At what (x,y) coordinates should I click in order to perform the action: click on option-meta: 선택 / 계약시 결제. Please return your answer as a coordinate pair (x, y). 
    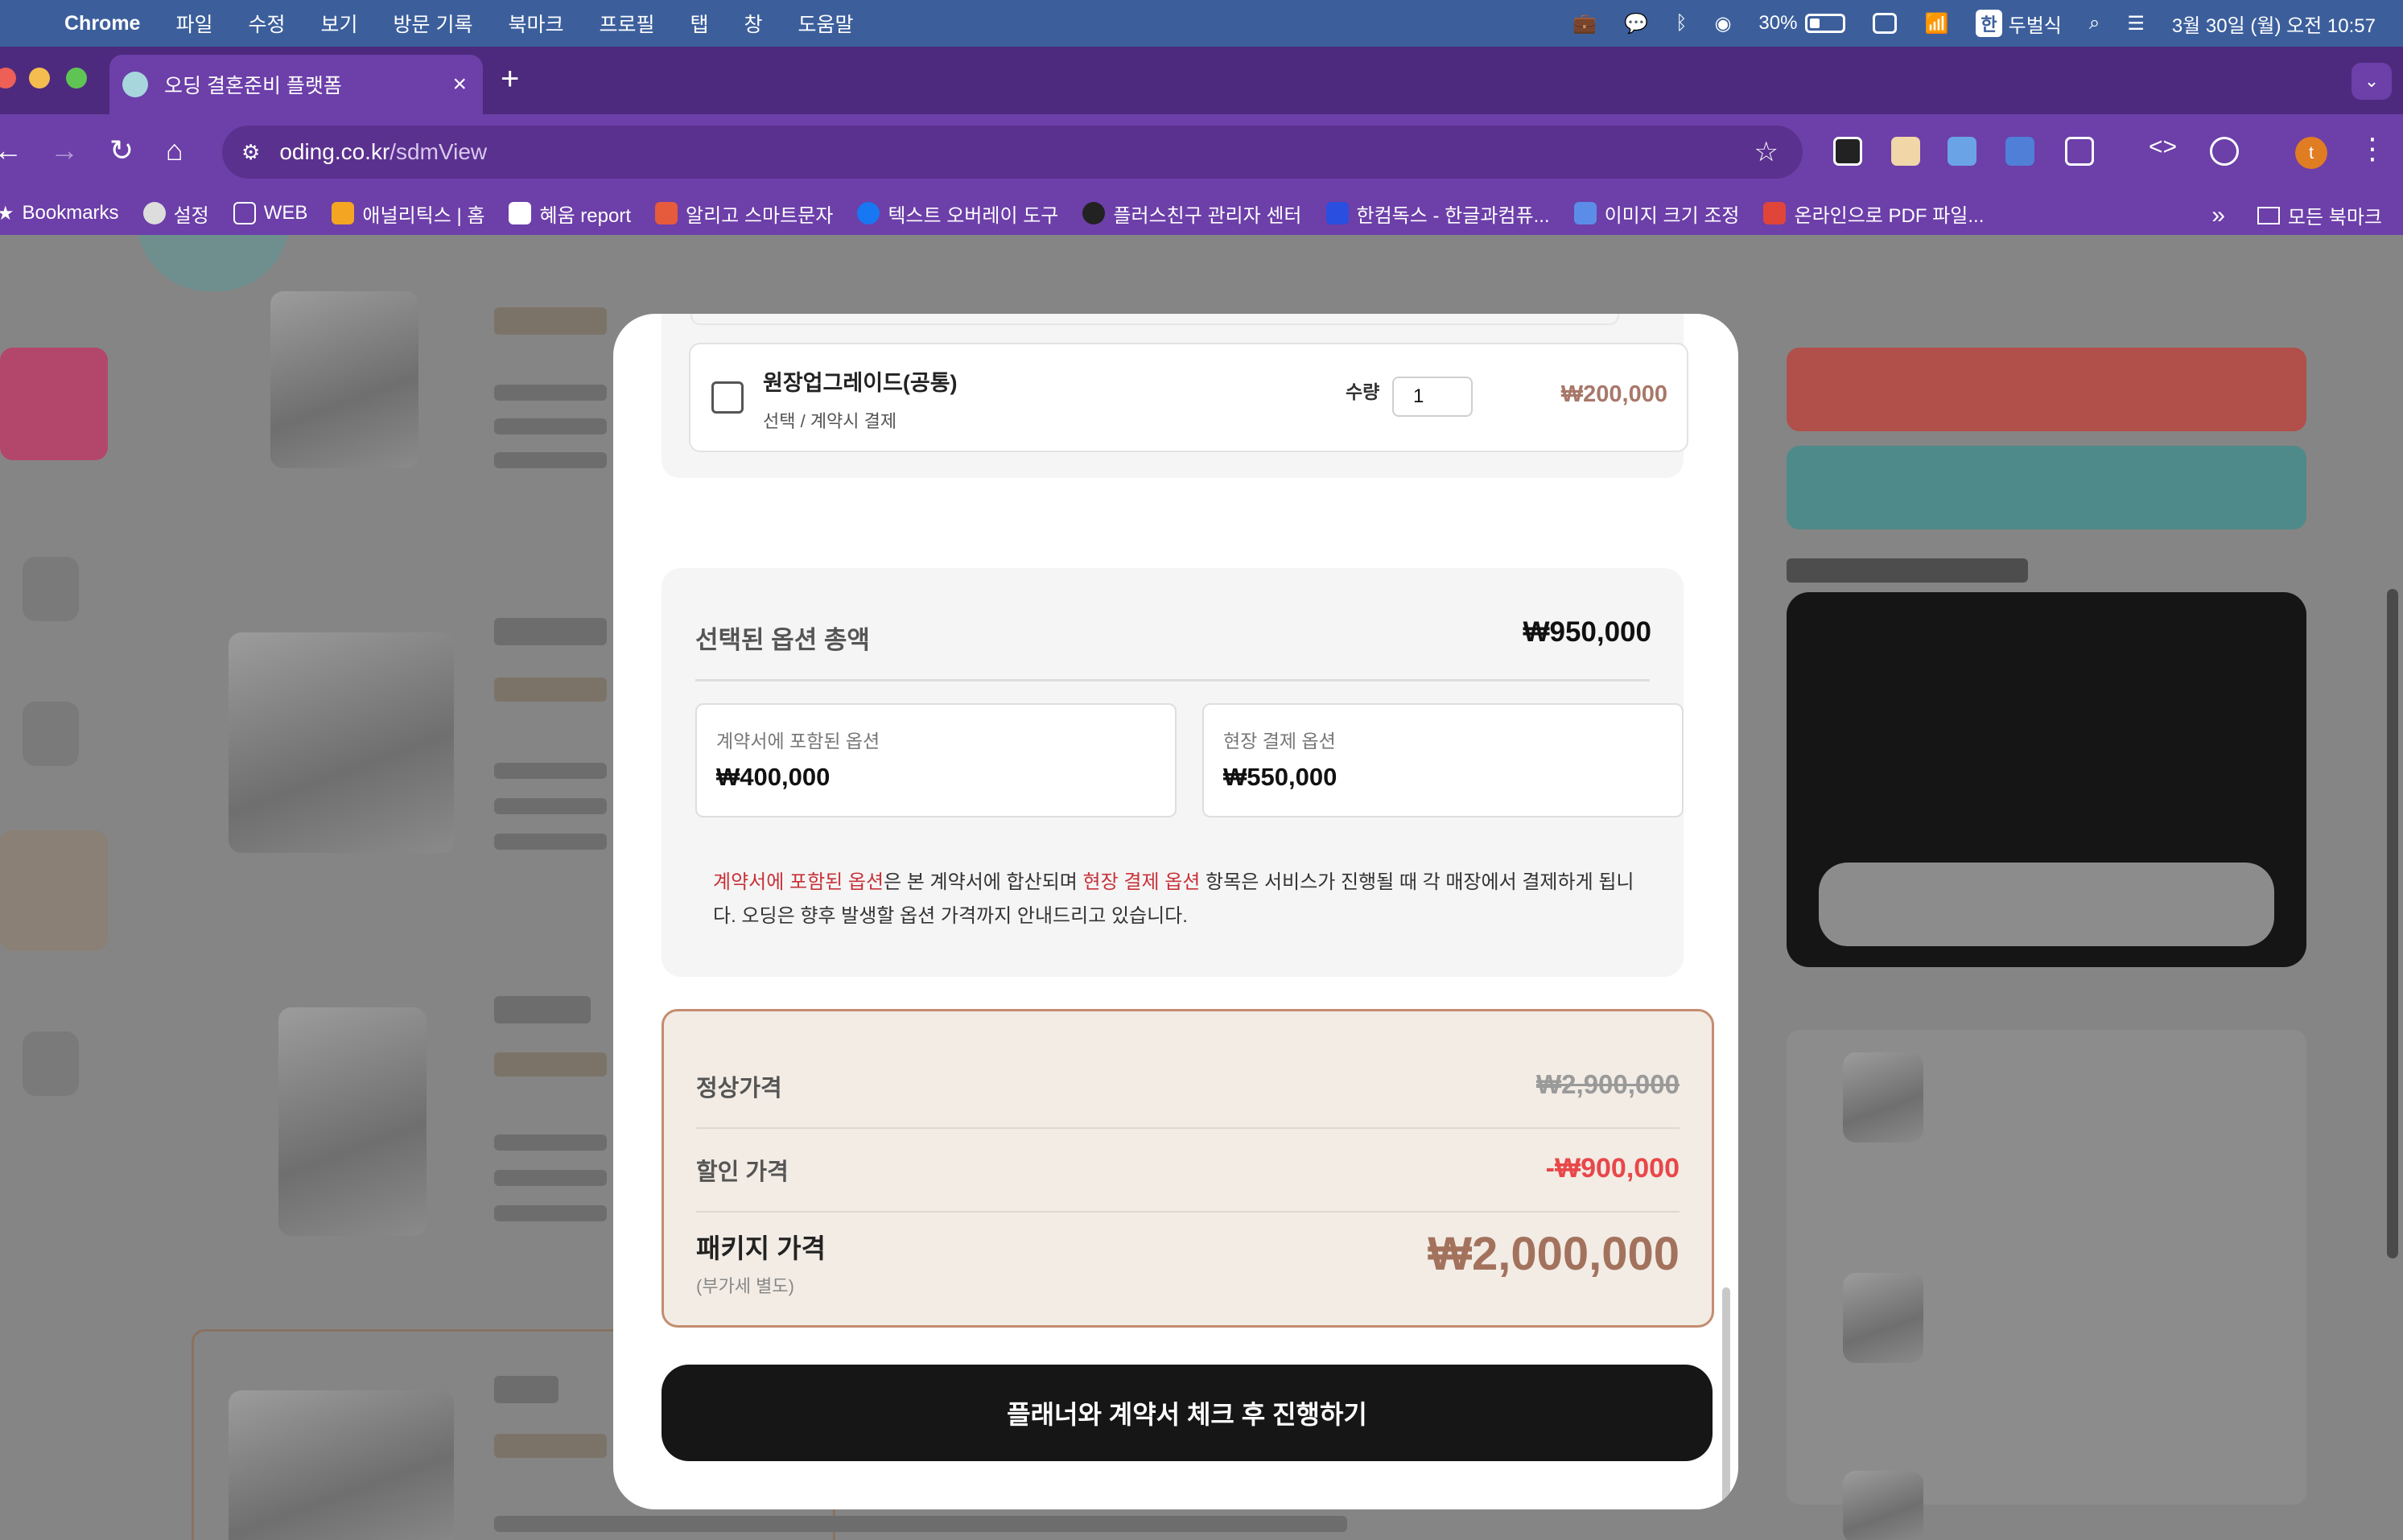
    Looking at the image, I should click on (830, 421).